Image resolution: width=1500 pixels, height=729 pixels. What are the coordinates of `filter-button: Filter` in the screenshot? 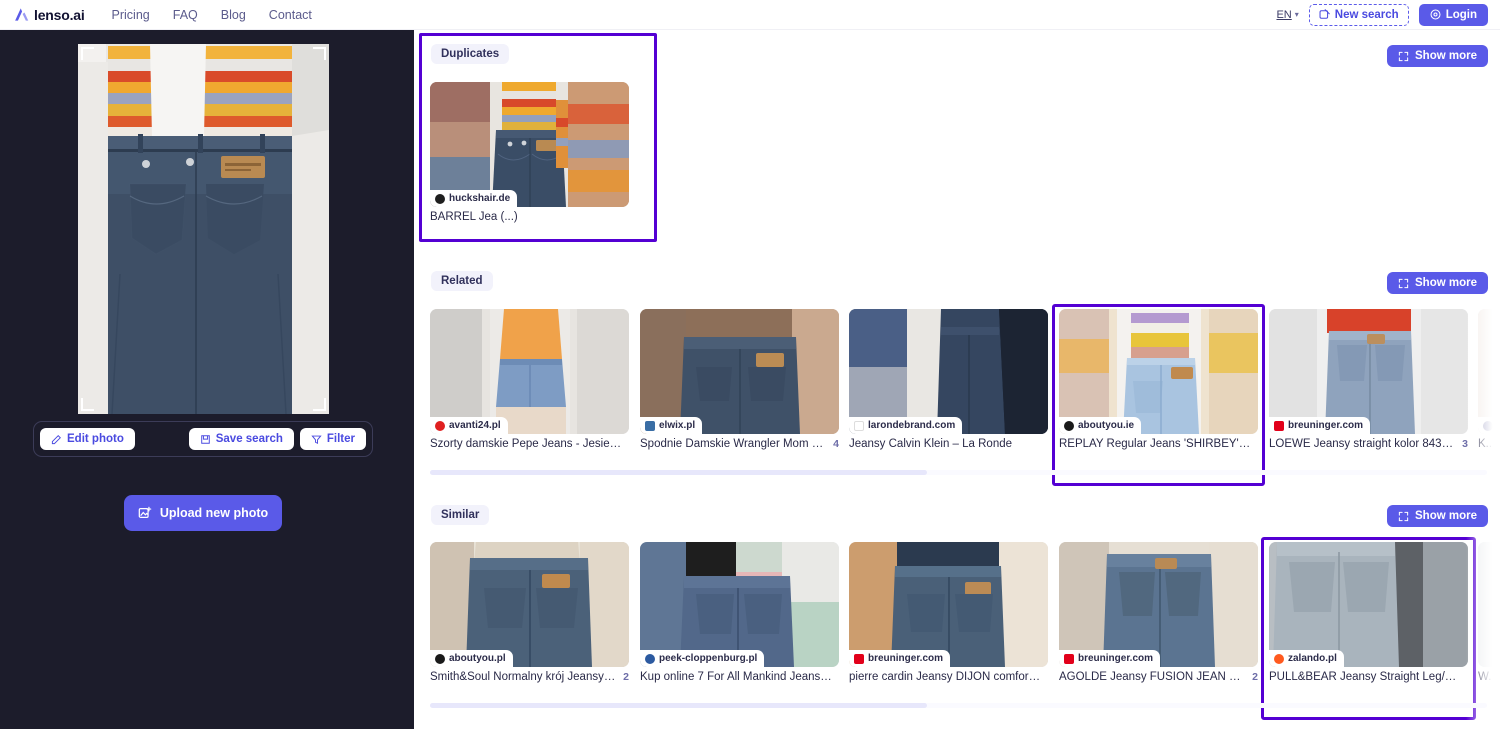 It's located at (332, 439).